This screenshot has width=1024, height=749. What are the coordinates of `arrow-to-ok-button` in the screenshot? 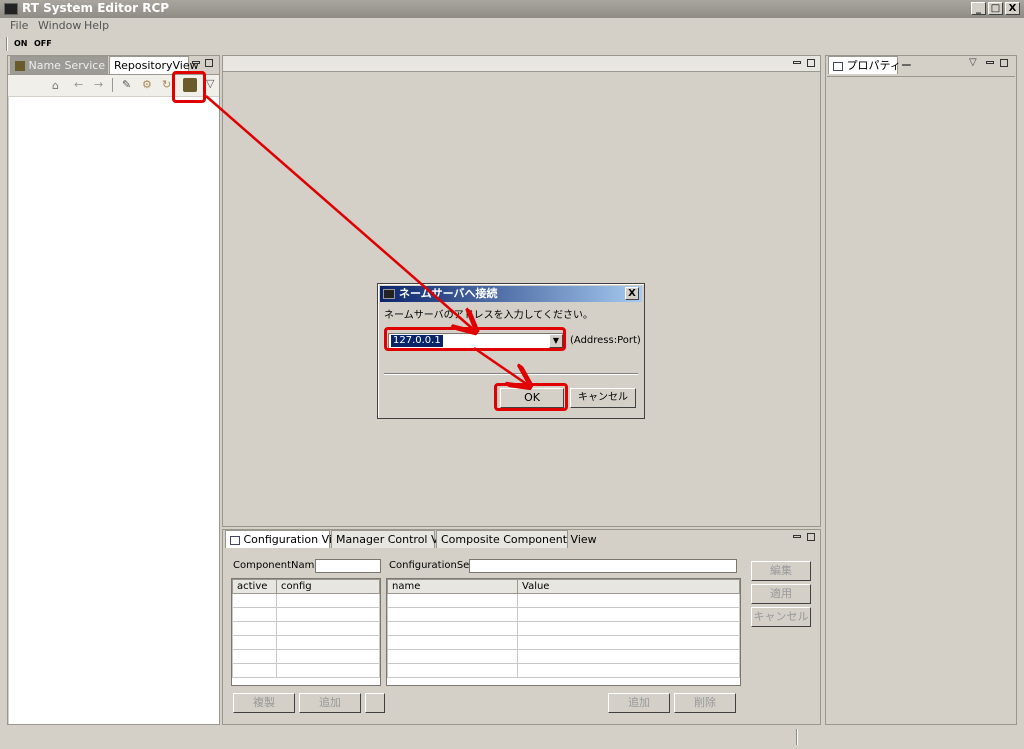 It's located at (500, 365).